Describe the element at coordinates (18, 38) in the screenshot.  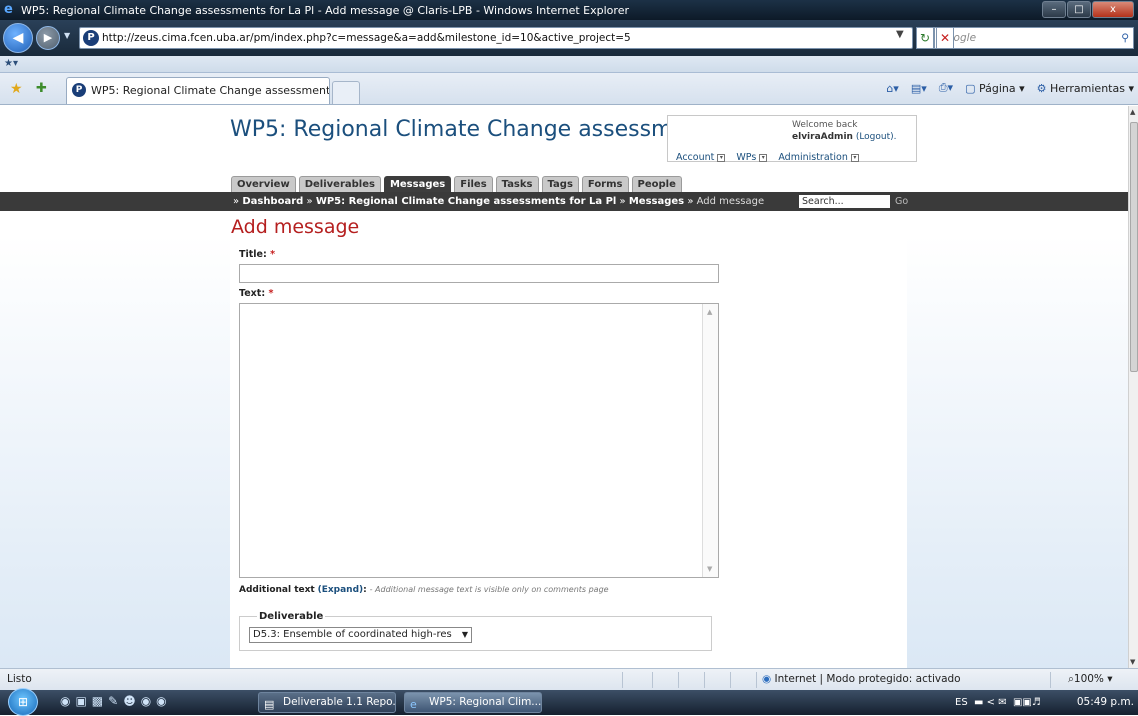
I see `back-button: ◀` at that location.